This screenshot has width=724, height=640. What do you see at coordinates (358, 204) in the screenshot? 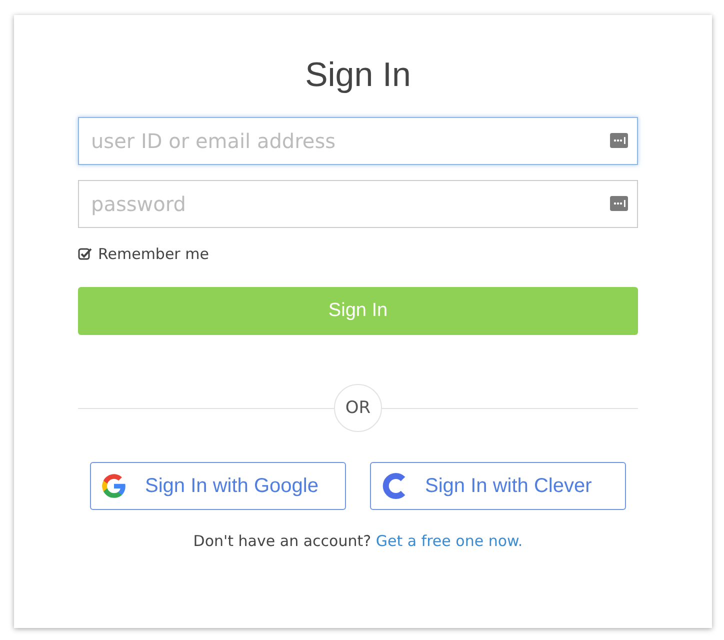
I see `input-field: password` at bounding box center [358, 204].